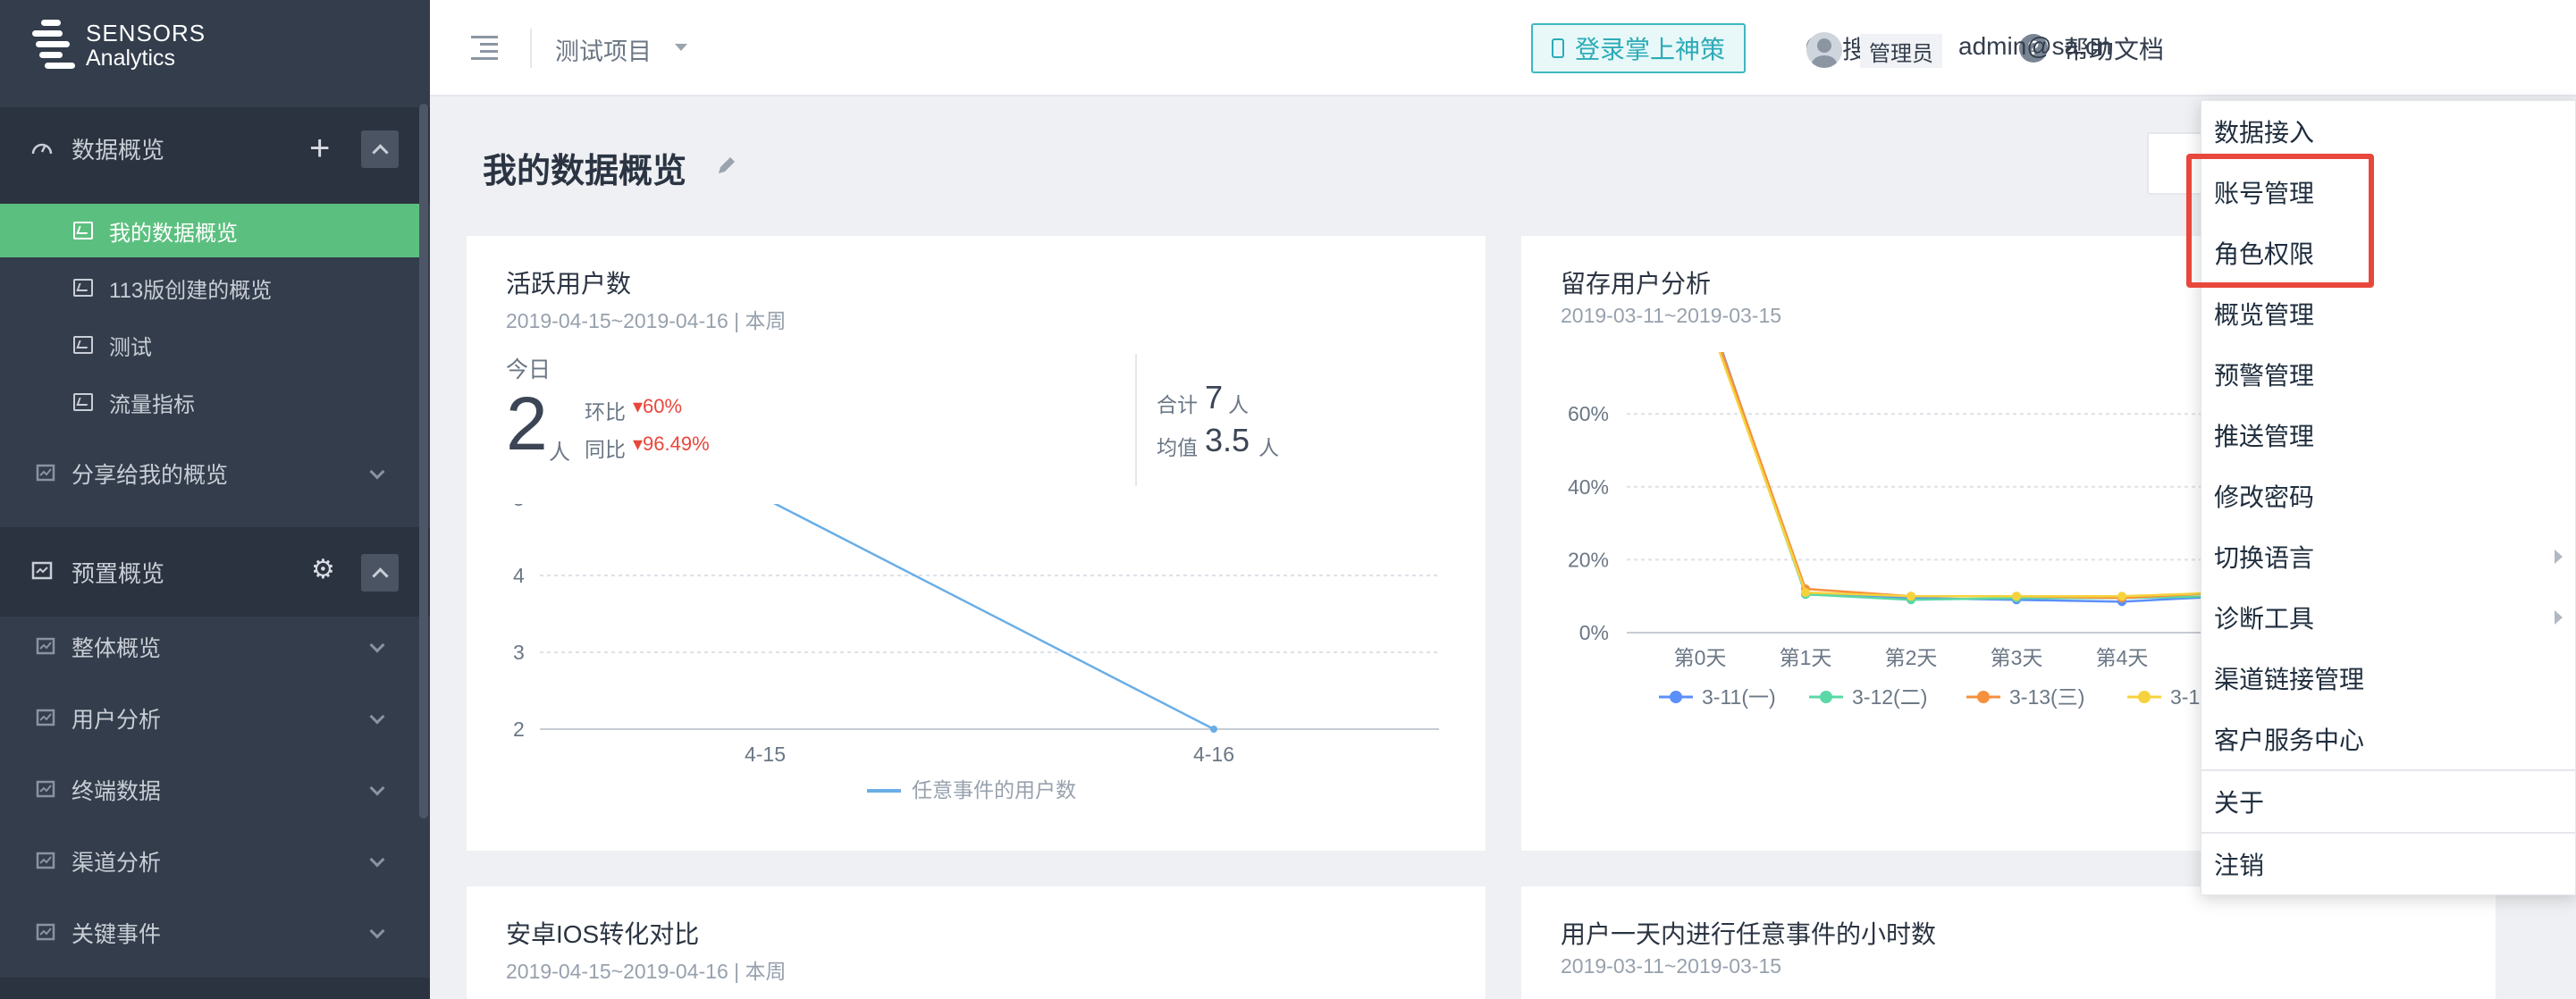 The image size is (2576, 999). What do you see at coordinates (117, 935) in the screenshot?
I see `sidebar-item-label: 关键事件` at bounding box center [117, 935].